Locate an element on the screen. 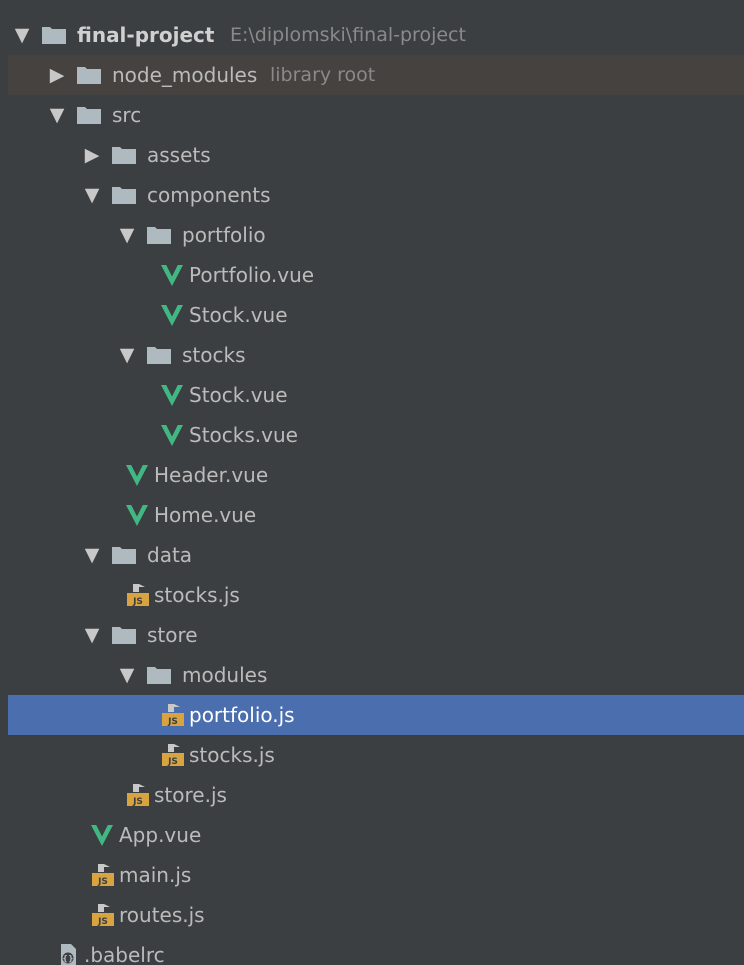 The width and height of the screenshot is (744, 965). babelrc-config-icon: {} is located at coordinates (68, 950).